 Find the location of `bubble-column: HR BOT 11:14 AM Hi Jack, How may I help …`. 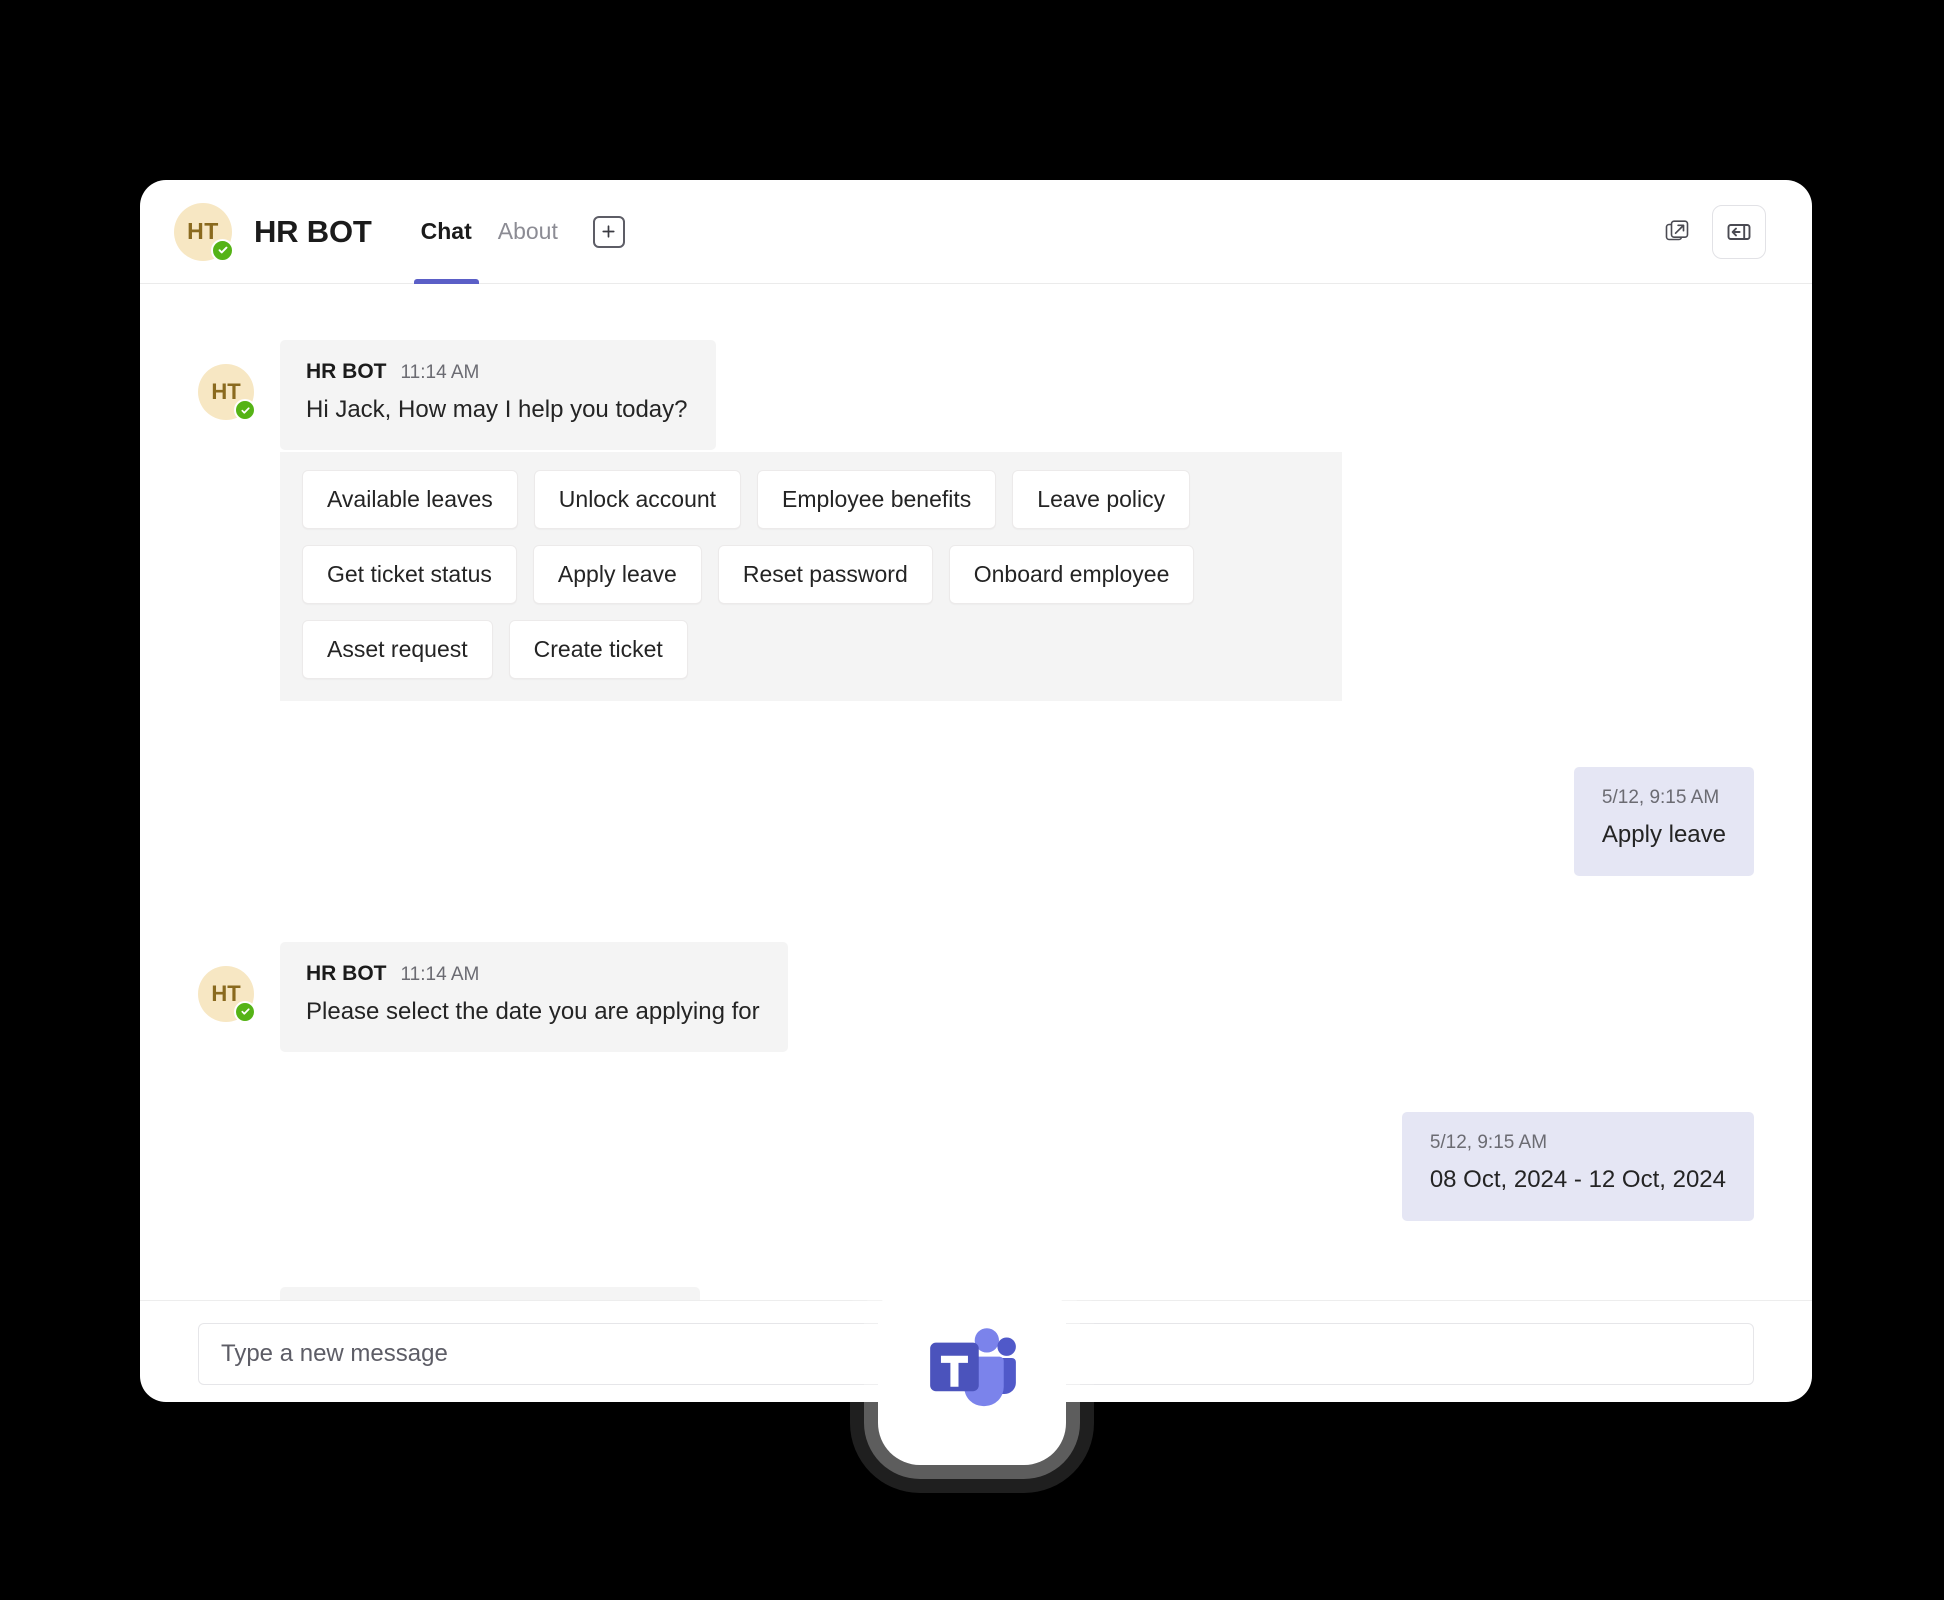

bubble-column: HR BOT 11:14 AM Hi Jack, How may I help … is located at coordinates (811, 521).